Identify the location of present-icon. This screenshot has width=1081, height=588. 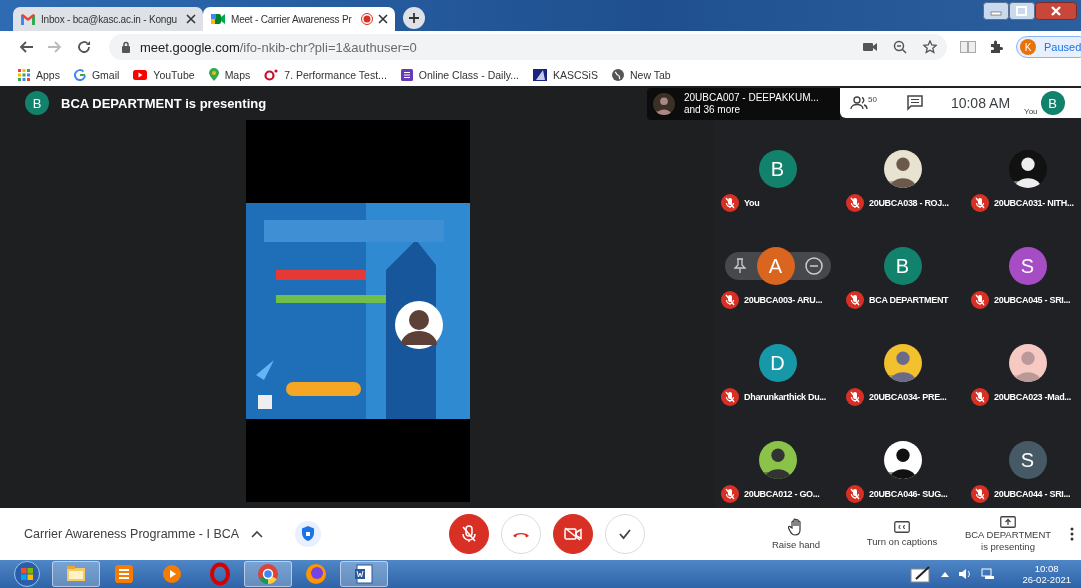
(1008, 522).